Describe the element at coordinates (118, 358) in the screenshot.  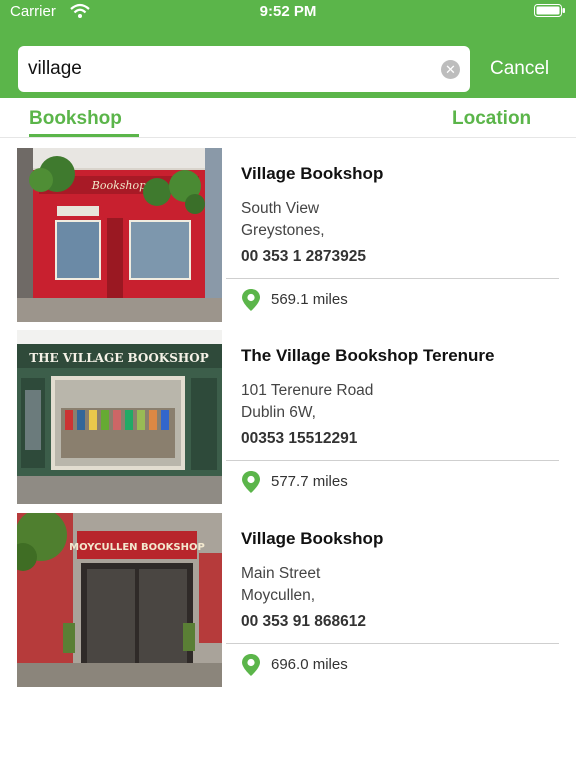
I see `shop-sign: THE VILLAGE BOOKSHOP` at that location.